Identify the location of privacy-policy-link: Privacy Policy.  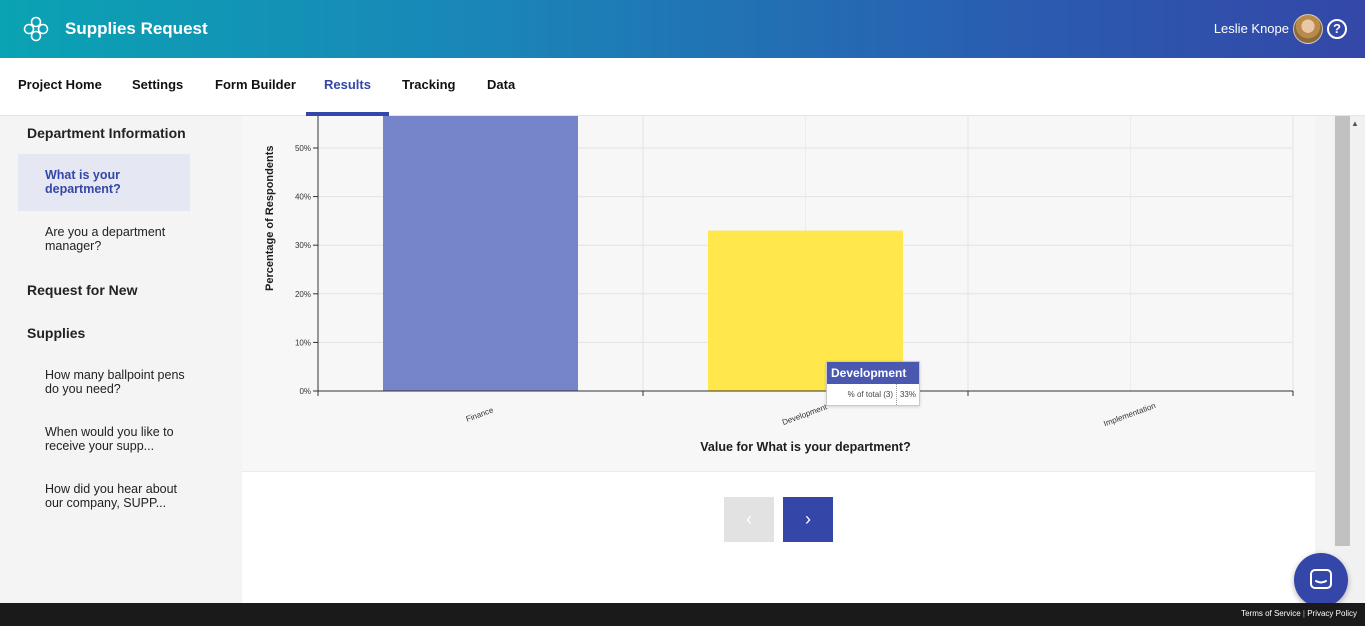
(1332, 613).